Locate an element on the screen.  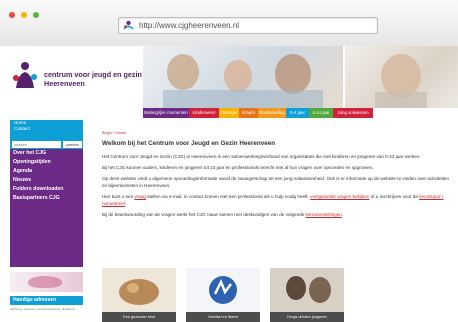
thumbnail-caption: Drugs drinken jongeren is located at coordinates (307, 317).